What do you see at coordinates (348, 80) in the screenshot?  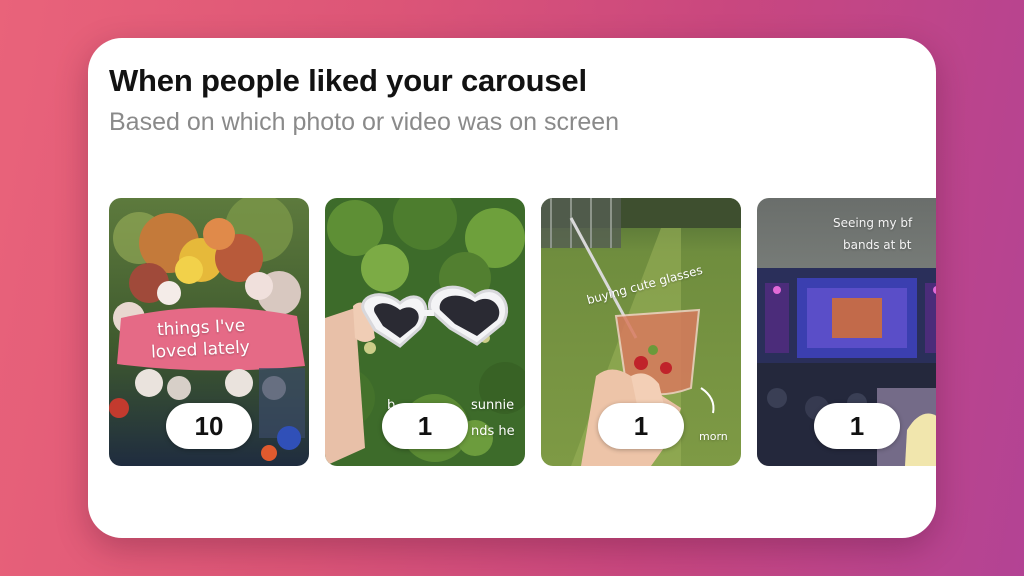 I see `card-title: When people liked your carousel` at bounding box center [348, 80].